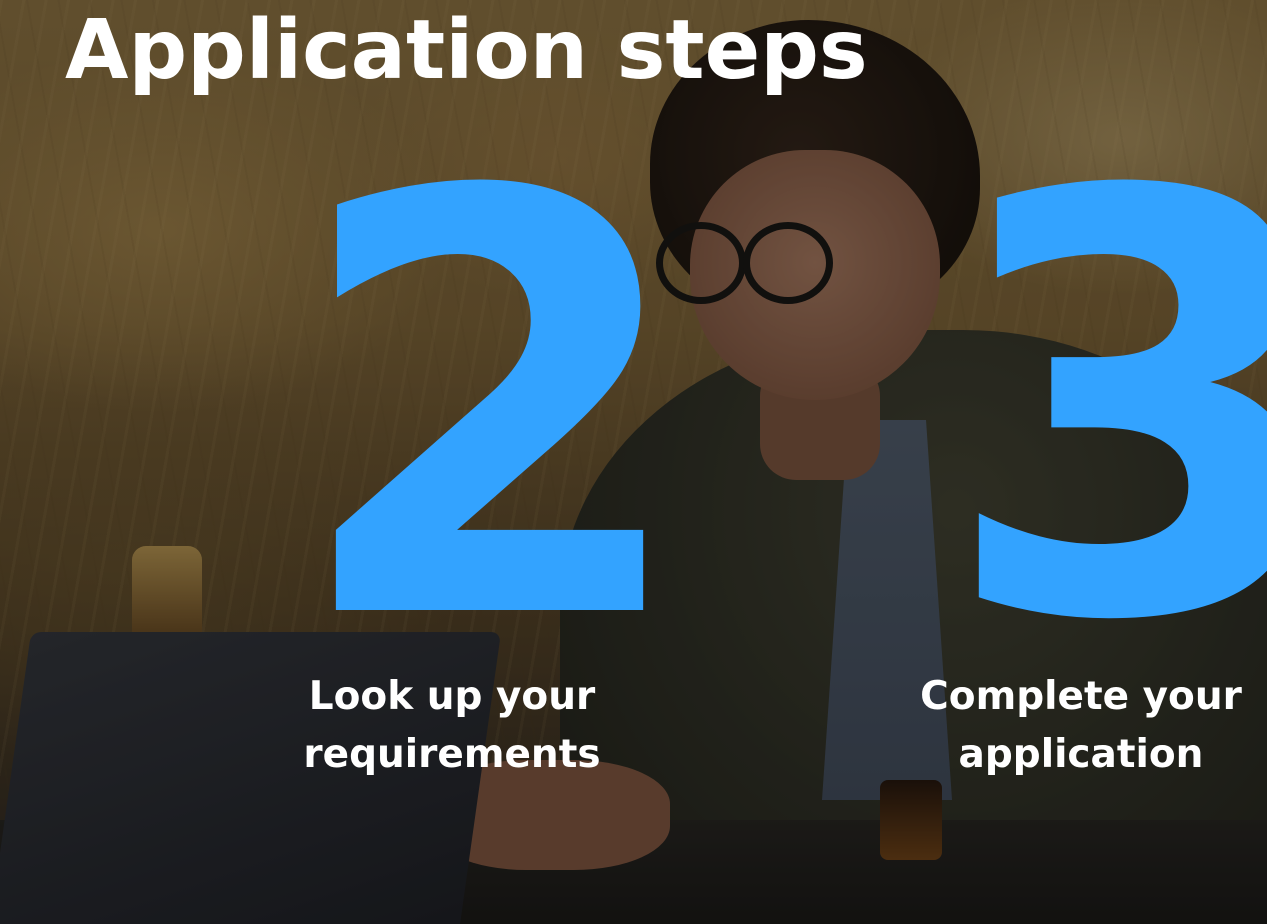 The image size is (1267, 924). What do you see at coordinates (452, 754) in the screenshot?
I see `step-2-label-line2: requirements` at bounding box center [452, 754].